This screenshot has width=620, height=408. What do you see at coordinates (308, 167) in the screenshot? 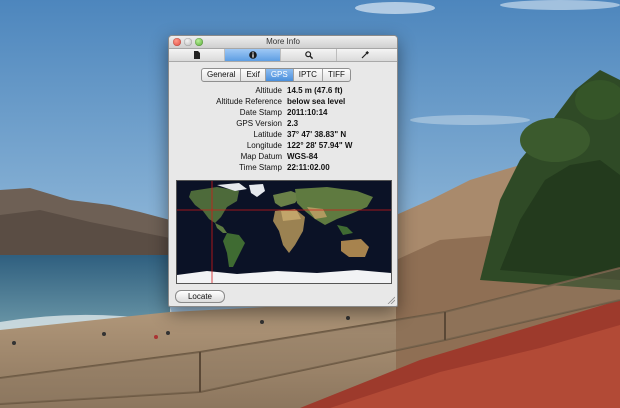
I see `property-value: 22:11:02.00` at bounding box center [308, 167].